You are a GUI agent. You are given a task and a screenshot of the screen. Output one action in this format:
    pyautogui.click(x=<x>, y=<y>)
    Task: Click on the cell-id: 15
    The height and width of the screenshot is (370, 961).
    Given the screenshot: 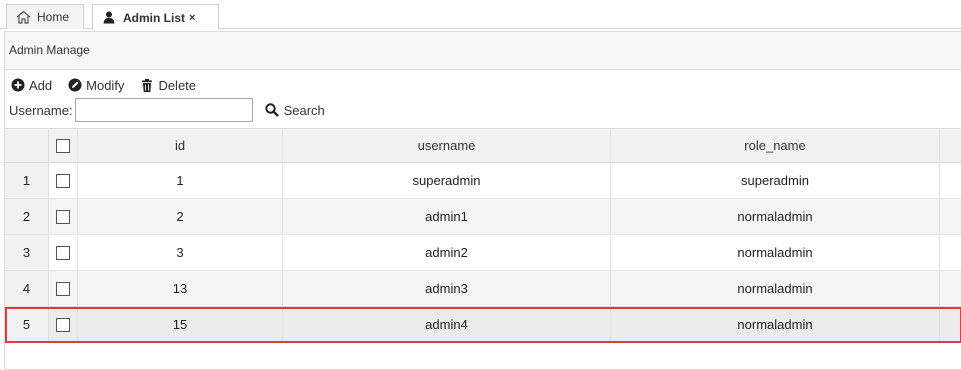 What is the action you would take?
    pyautogui.click(x=180, y=324)
    